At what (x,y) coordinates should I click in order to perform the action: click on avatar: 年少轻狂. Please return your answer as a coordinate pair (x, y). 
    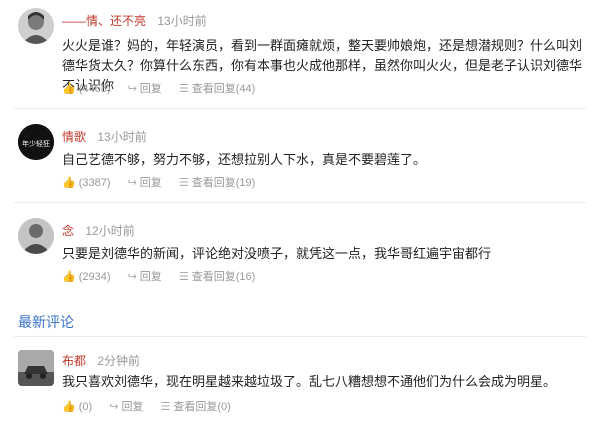
    Looking at the image, I should click on (36, 142).